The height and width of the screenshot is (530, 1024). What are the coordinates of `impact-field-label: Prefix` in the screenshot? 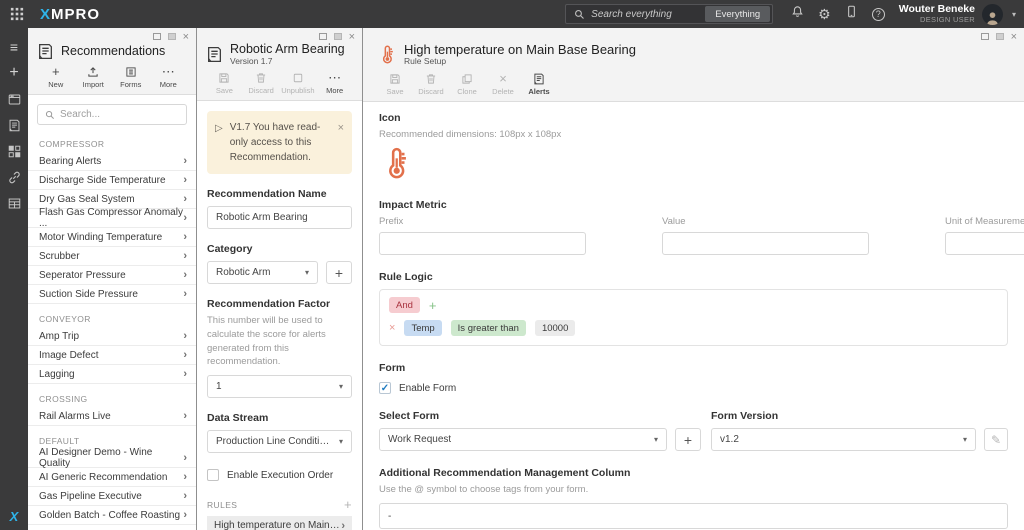 It's located at (391, 222).